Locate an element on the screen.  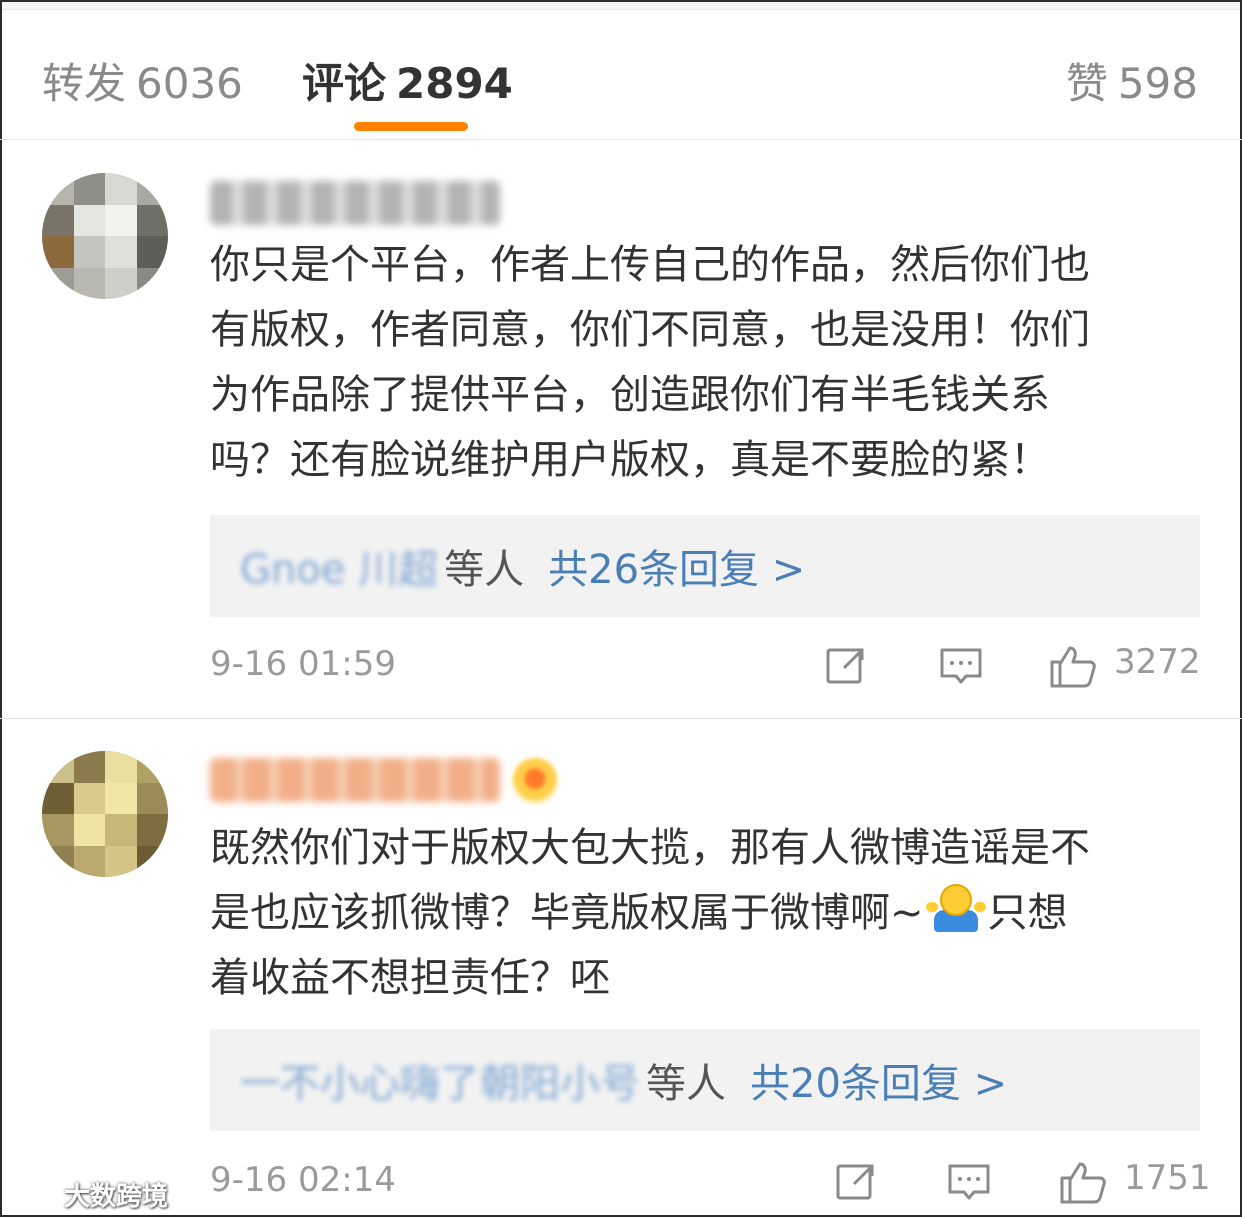
tab-repost-count: 6036 is located at coordinates (189, 83).